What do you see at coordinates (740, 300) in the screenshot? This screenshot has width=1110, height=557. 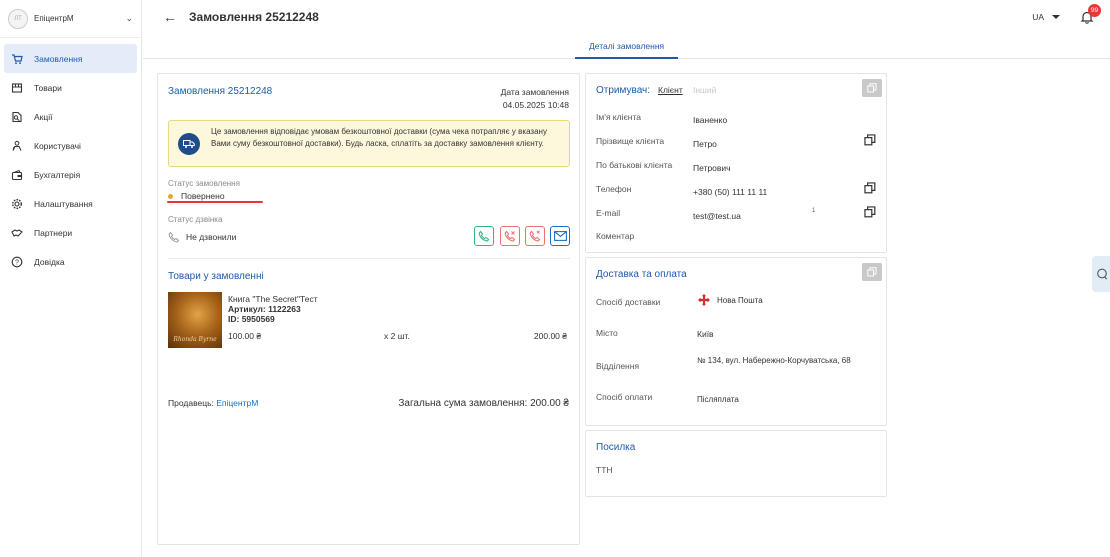 I see `delivery-method-value: Нова Пошта` at bounding box center [740, 300].